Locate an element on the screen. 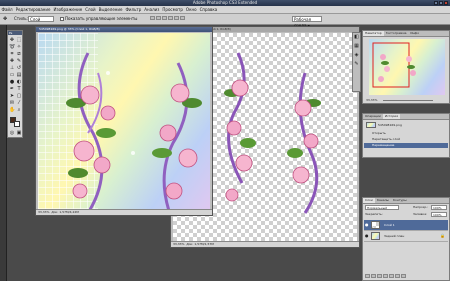 Image resolution: width=450 pixels, height=281 pixels. style-label: Стиль: is located at coordinates (21, 18).